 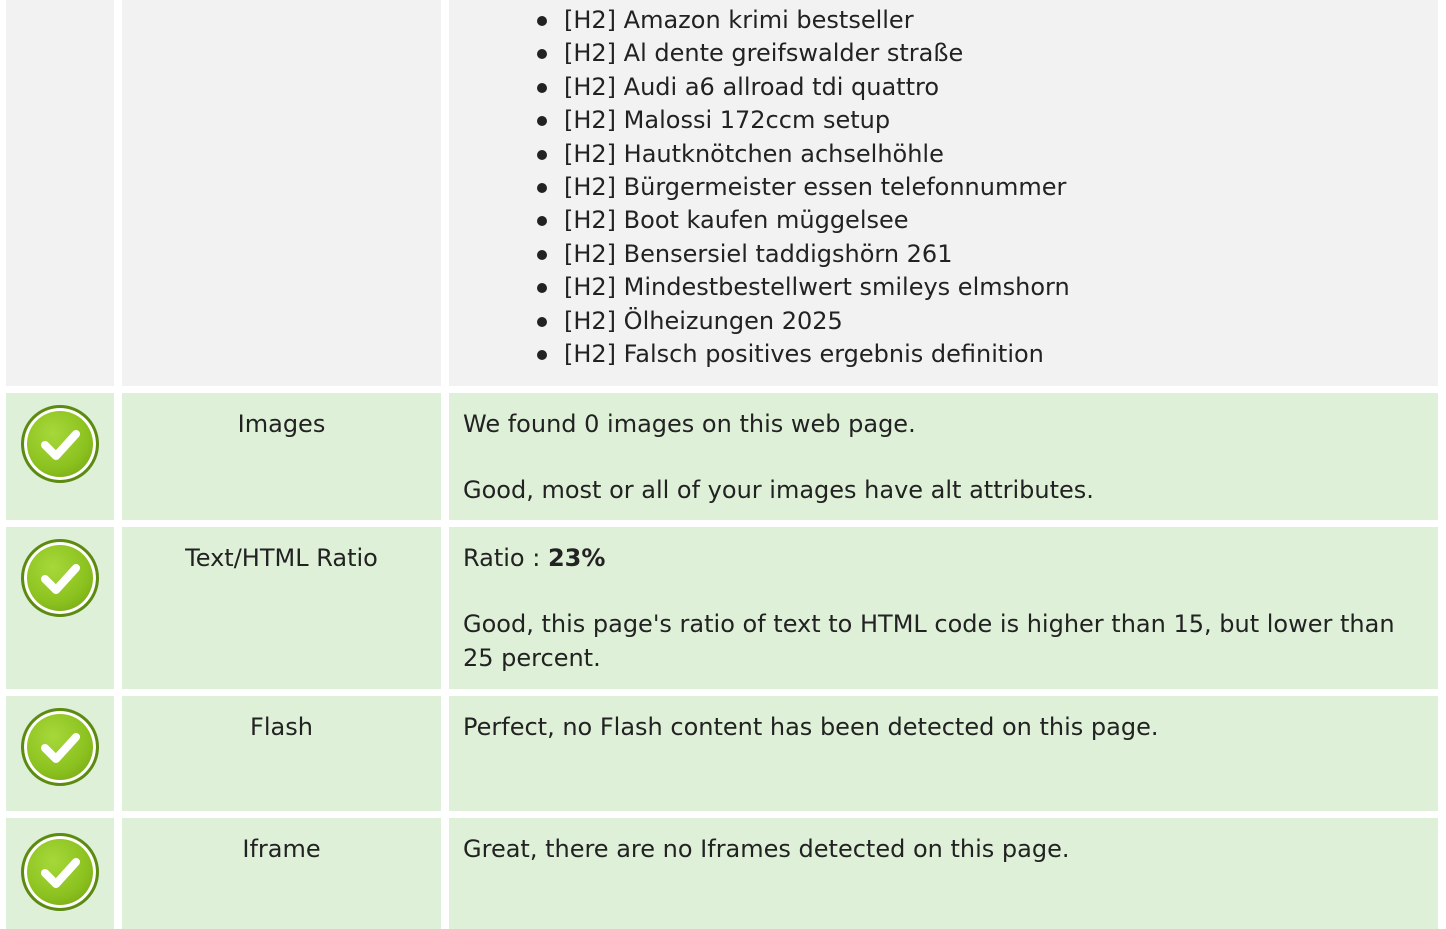 I want to click on ratio-label-cell: Text/HTML Ratio, so click(x=281, y=608).